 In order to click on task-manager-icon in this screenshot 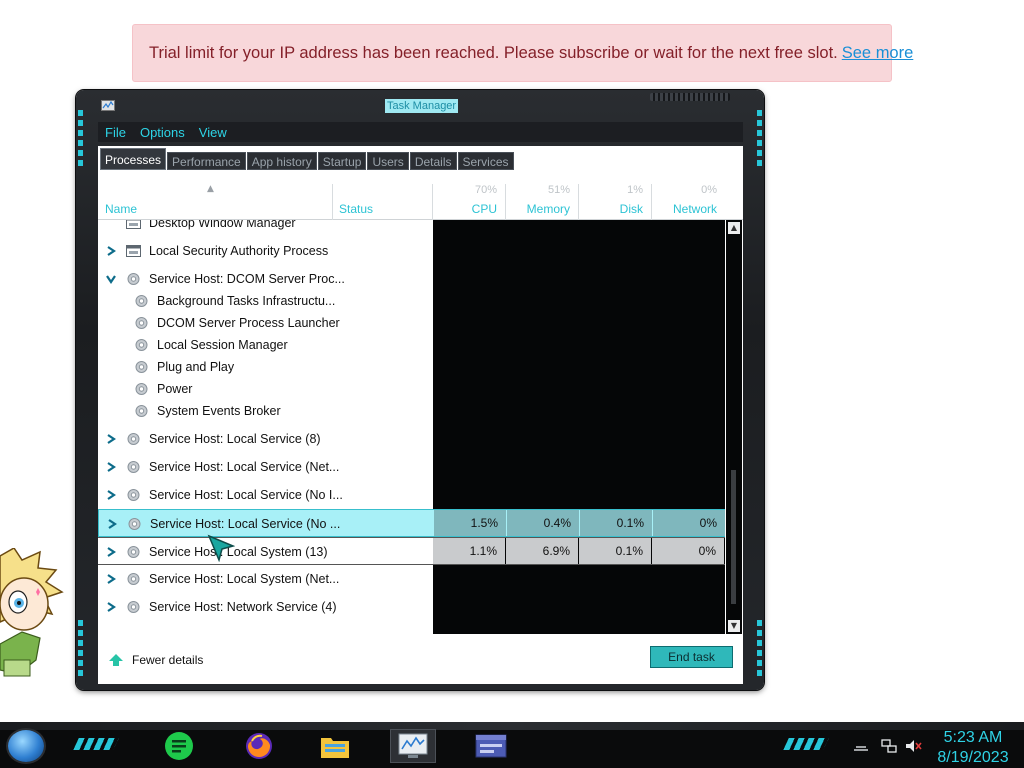, I will do `click(413, 746)`.